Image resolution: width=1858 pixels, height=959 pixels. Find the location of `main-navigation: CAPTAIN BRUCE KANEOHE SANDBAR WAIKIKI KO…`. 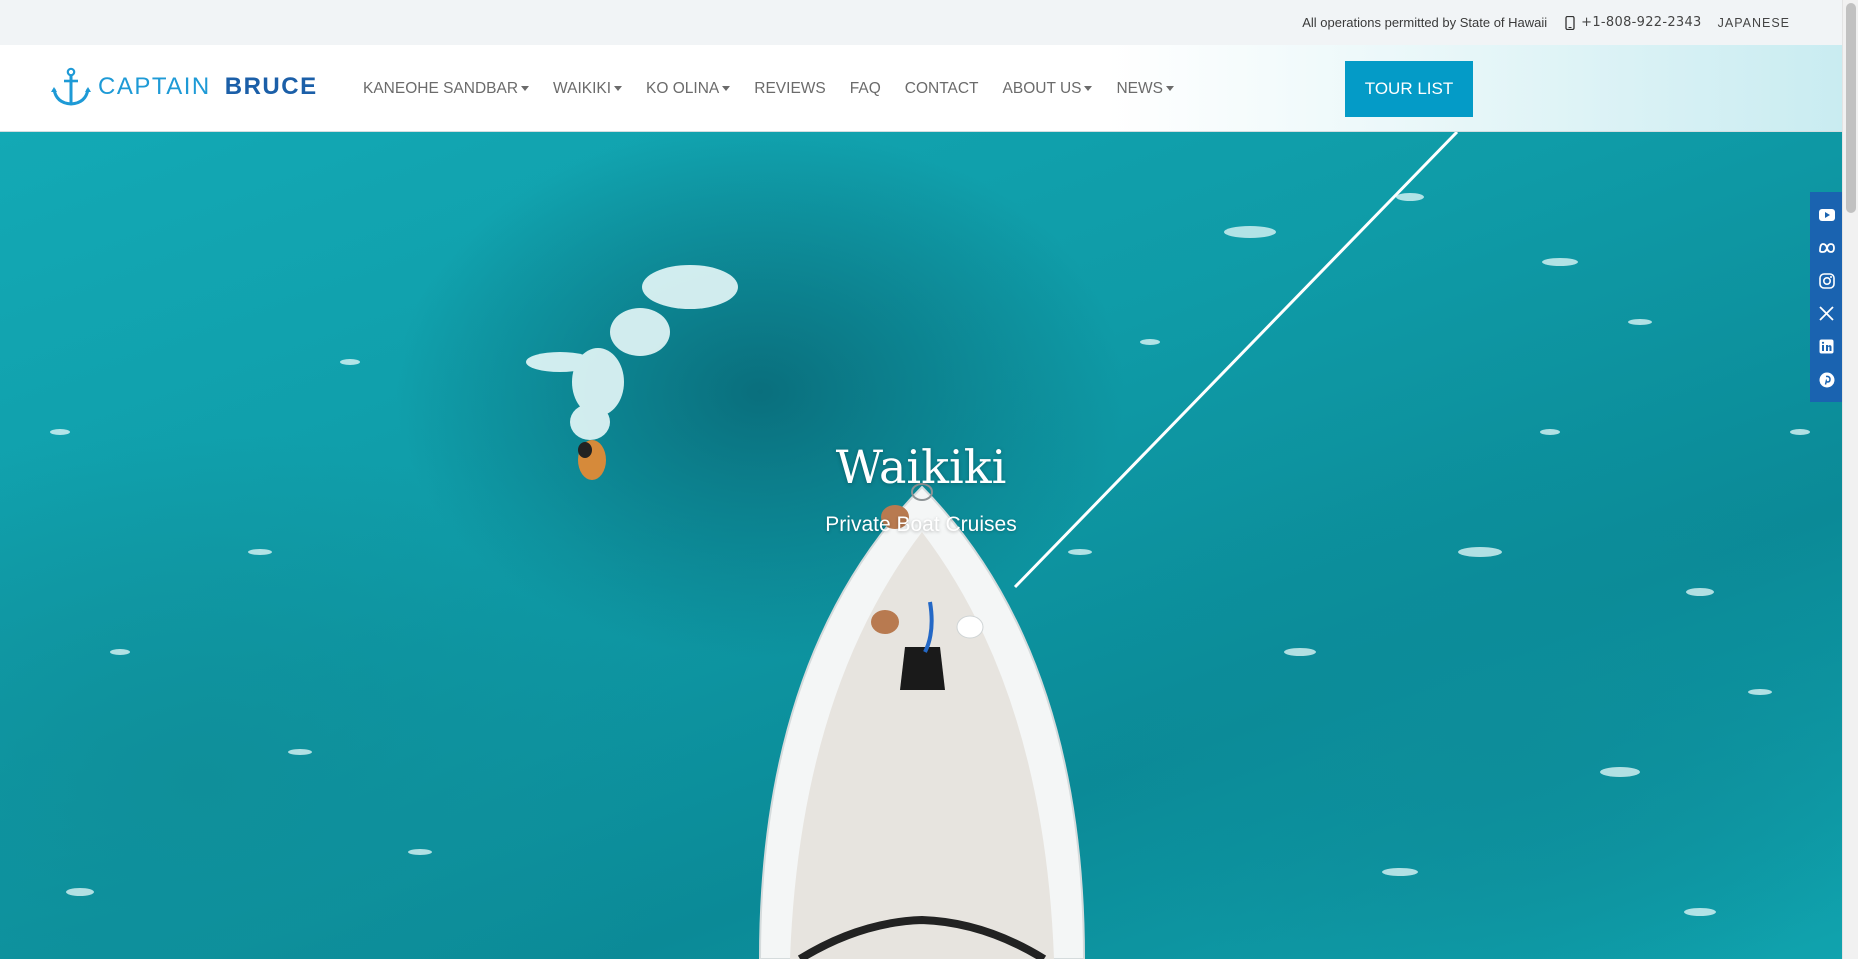

main-navigation: CAPTAIN BRUCE KANEOHE SANDBAR WAIKIKI KO… is located at coordinates (921, 88).